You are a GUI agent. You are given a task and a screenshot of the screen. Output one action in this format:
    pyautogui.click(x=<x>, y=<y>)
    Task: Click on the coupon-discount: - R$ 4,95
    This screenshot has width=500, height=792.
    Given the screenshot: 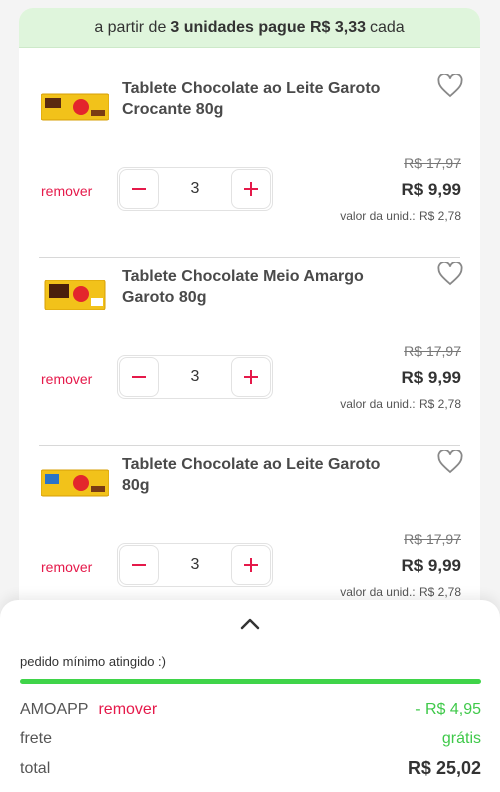 What is the action you would take?
    pyautogui.click(x=448, y=709)
    